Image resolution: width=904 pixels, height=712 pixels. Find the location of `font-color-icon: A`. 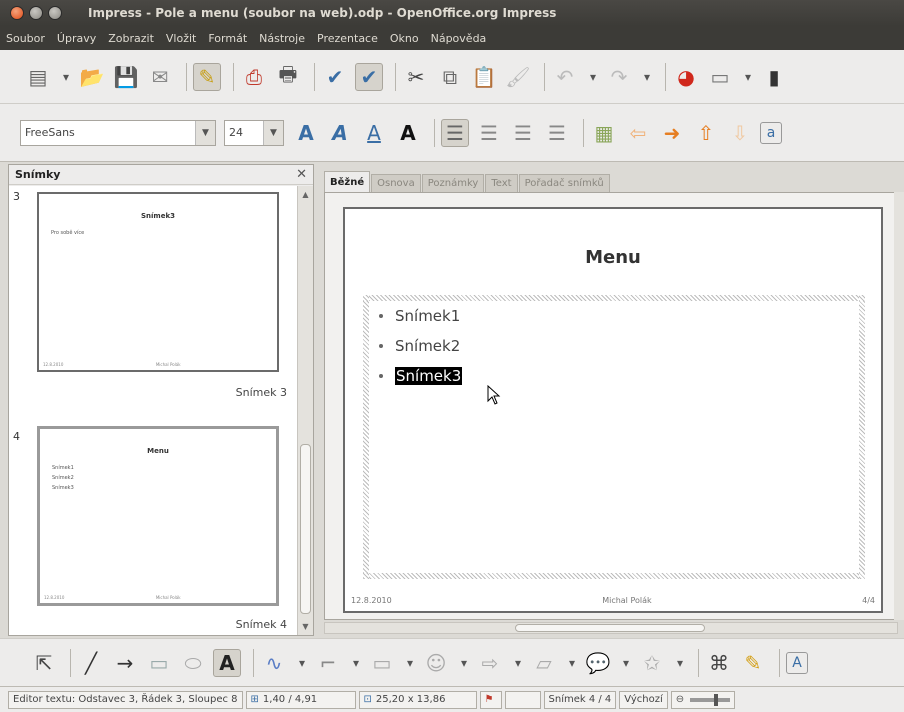

font-color-icon: A is located at coordinates (408, 133).